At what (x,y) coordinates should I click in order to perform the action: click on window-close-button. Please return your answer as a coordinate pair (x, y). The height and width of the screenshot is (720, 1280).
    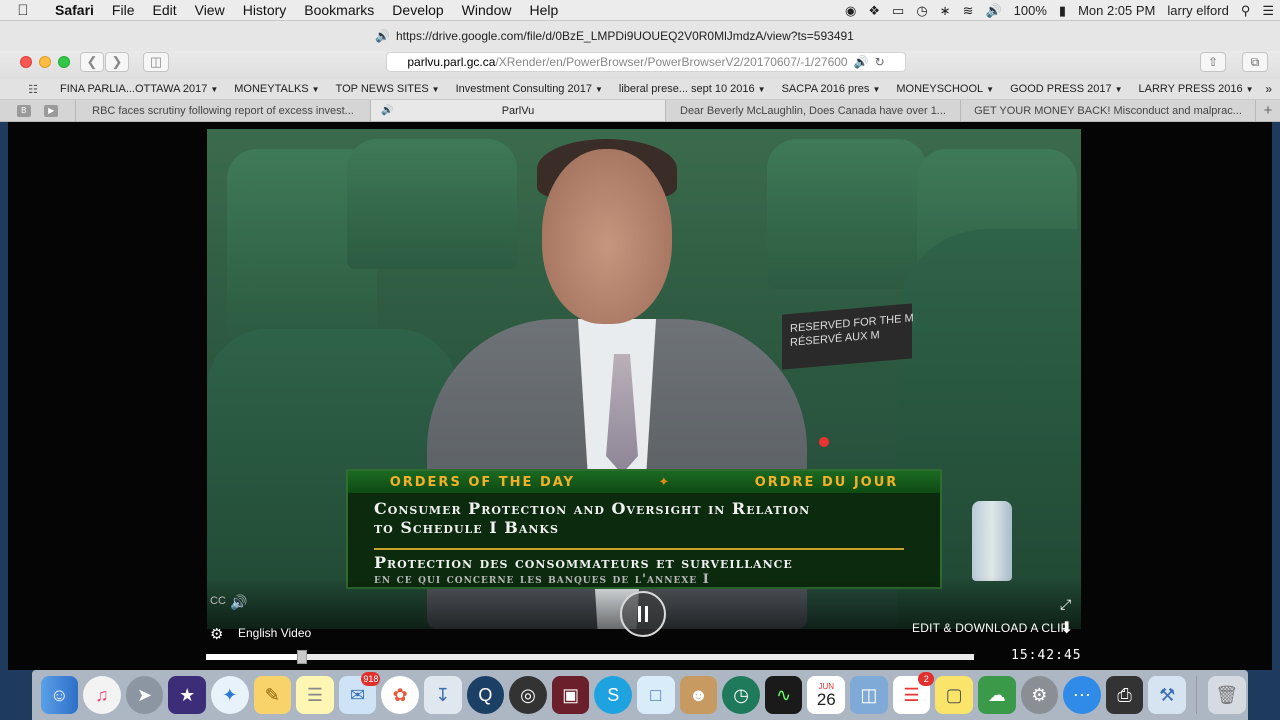
    Looking at the image, I should click on (26, 62).